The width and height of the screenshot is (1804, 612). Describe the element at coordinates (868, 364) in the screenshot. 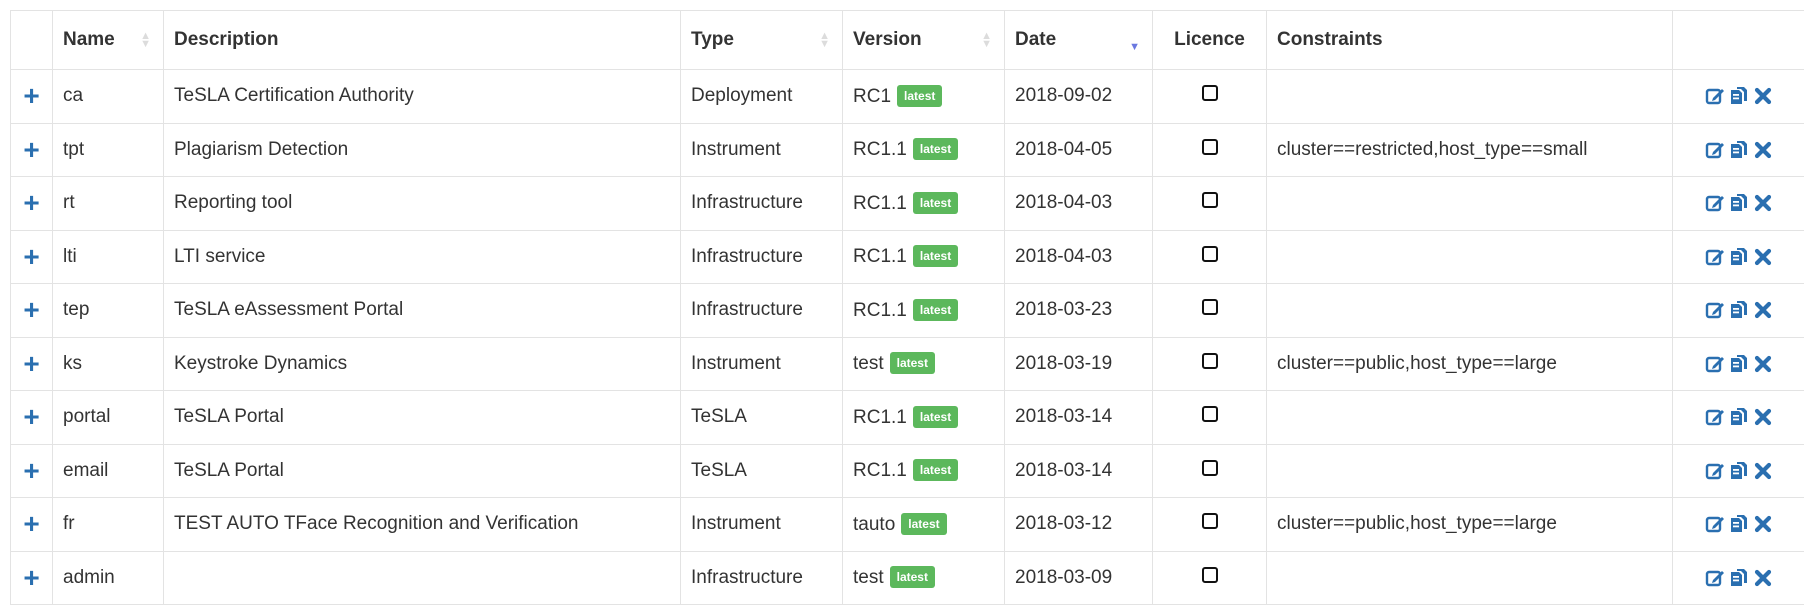

I see `version-text: test` at that location.